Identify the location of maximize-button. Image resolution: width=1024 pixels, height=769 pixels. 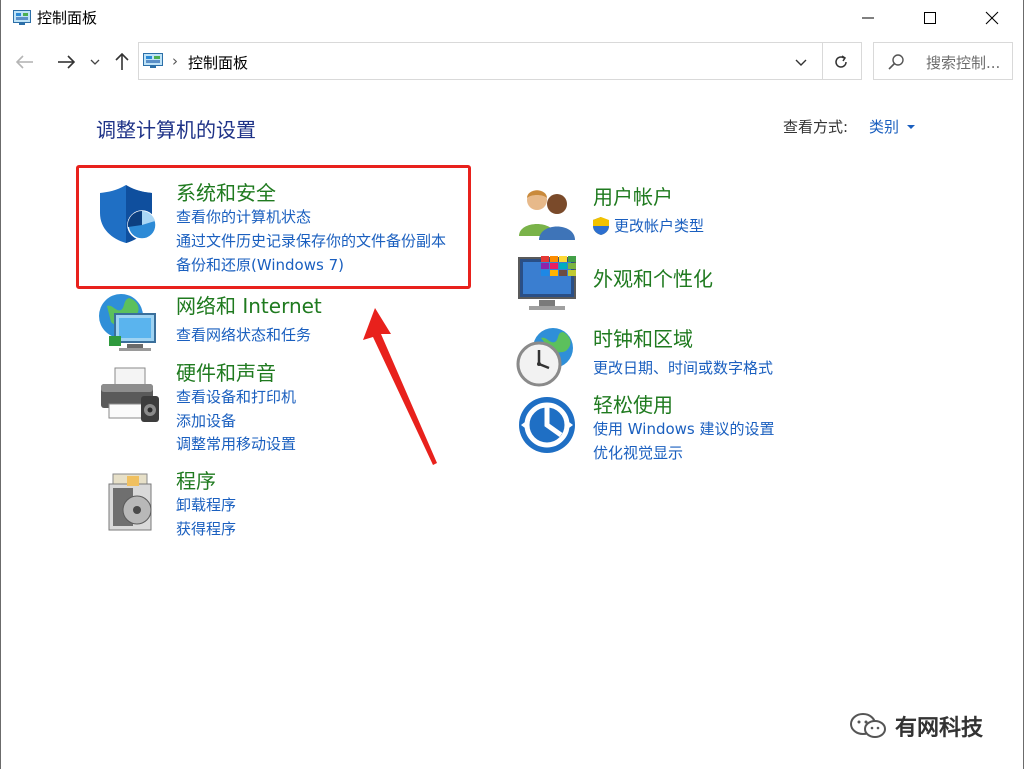
(930, 18).